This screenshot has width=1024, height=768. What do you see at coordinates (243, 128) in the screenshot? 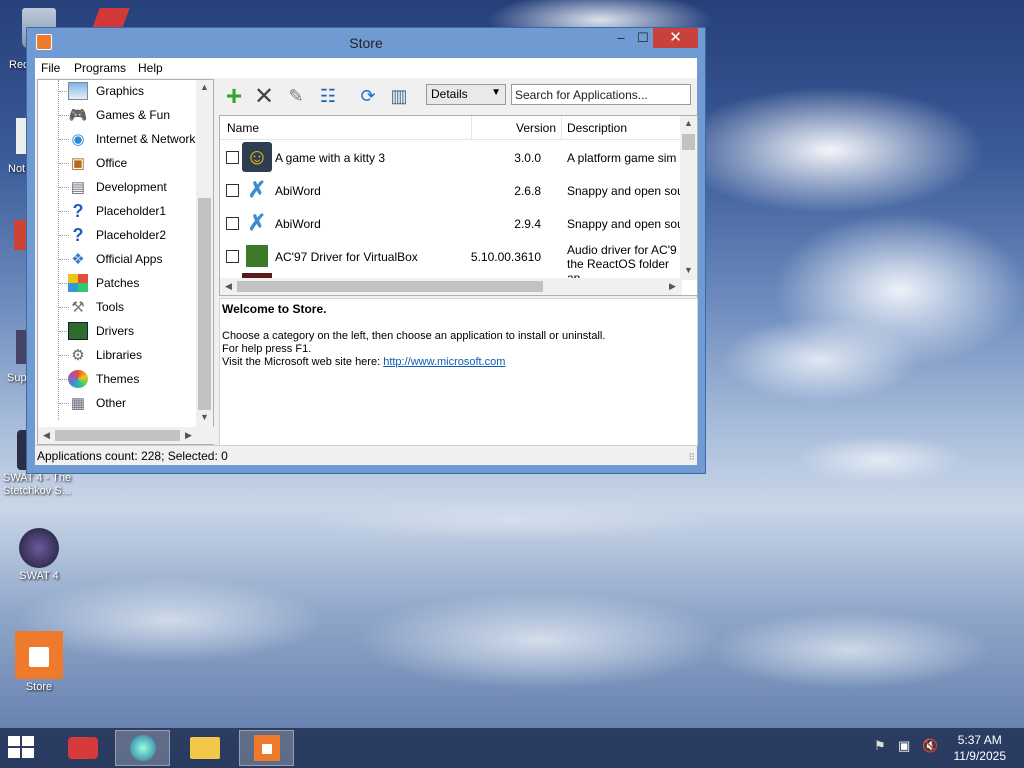
I see `column-header-name: Name` at bounding box center [243, 128].